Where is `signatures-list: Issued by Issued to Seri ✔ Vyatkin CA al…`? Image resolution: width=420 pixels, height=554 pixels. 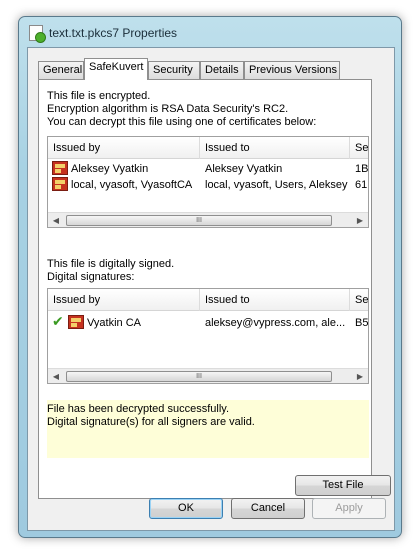
signatures-list: Issued by Issued to Seri ✔ Vyatkin CA al… is located at coordinates (208, 336).